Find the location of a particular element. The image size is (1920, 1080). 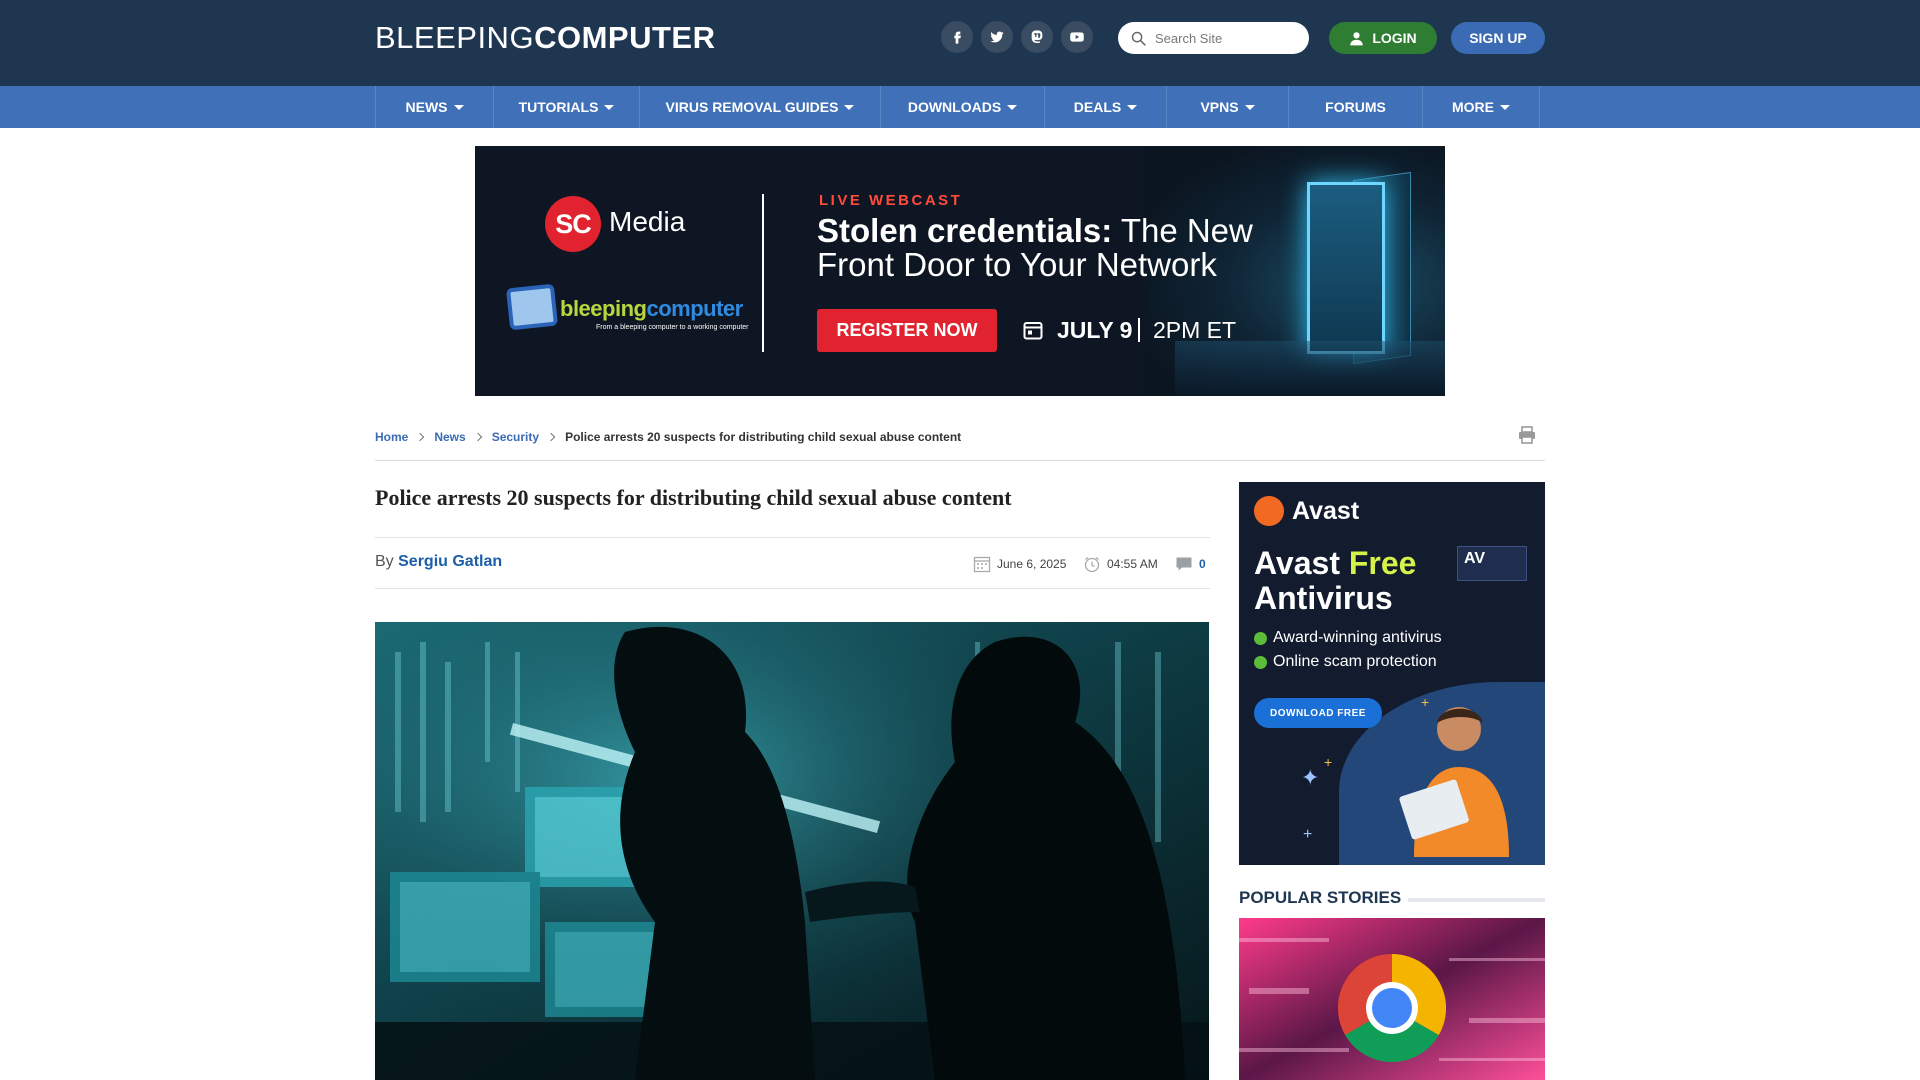

nav-label: VPNS is located at coordinates (1219, 107).